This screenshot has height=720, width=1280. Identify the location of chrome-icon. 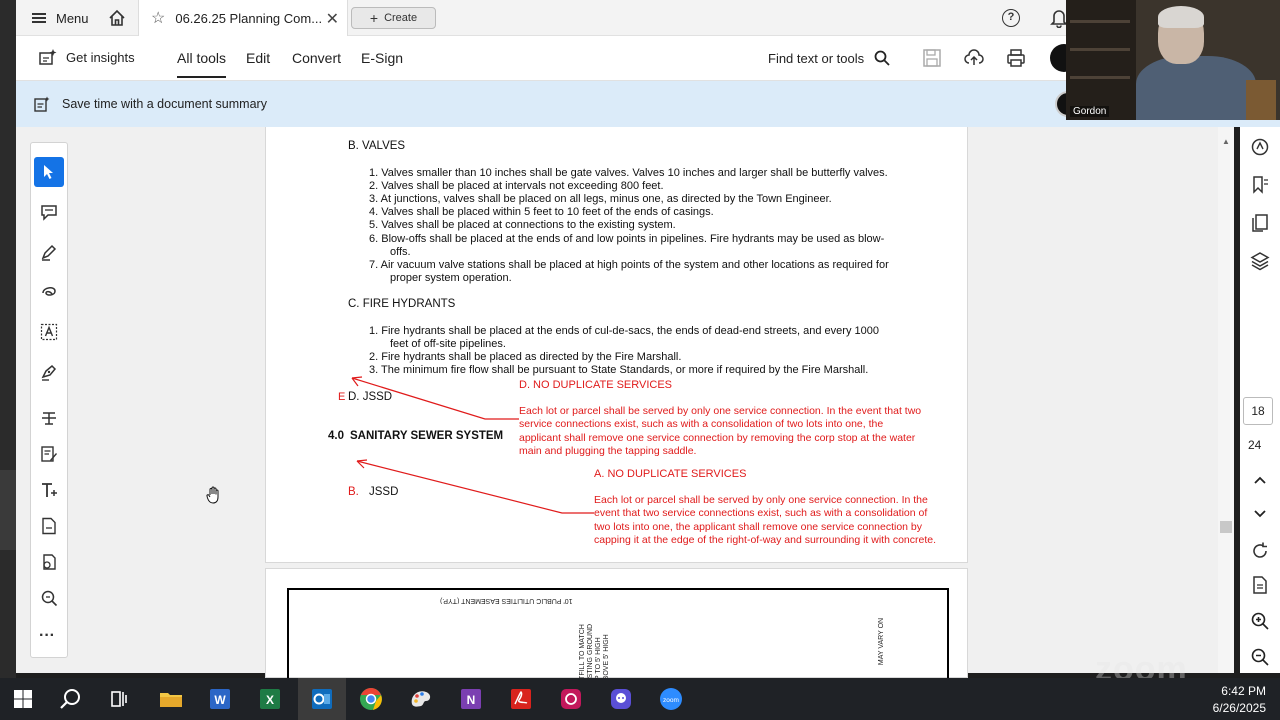
(371, 699).